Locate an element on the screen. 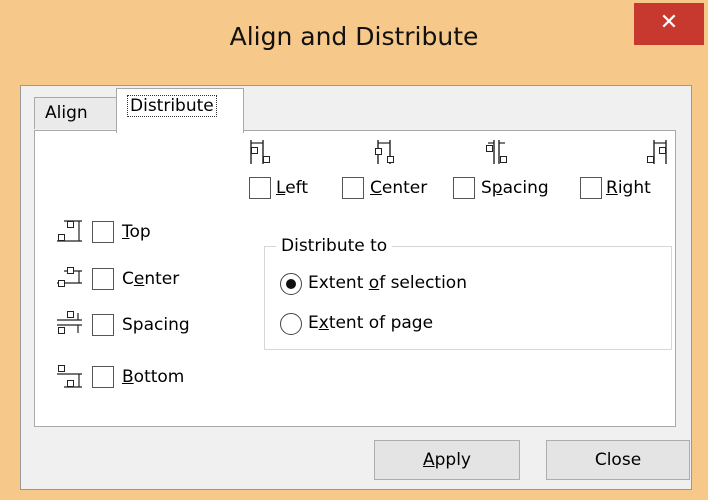 This screenshot has height=500, width=708. distribute-center-h-checkbox is located at coordinates (353, 188).